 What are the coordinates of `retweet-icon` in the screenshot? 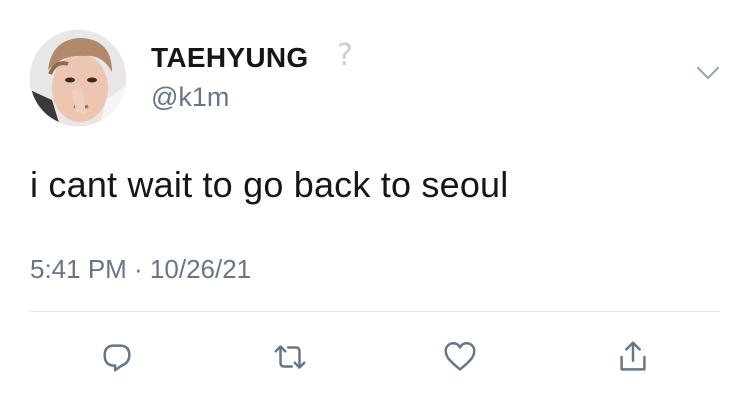 It's located at (290, 357).